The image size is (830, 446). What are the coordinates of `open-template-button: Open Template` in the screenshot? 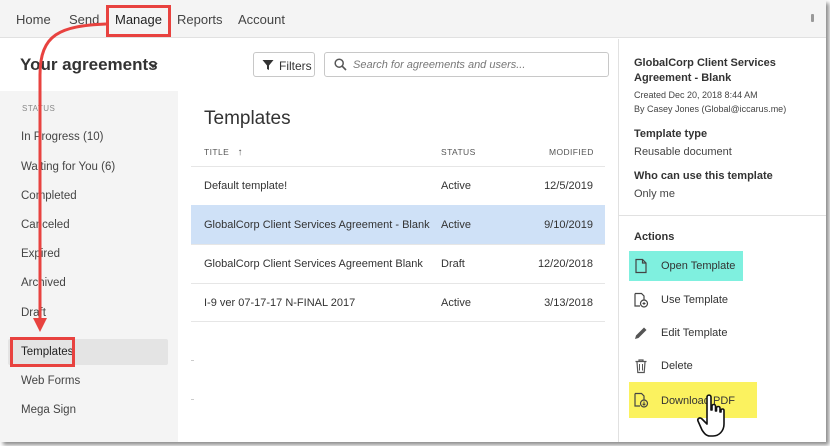 It's located at (686, 266).